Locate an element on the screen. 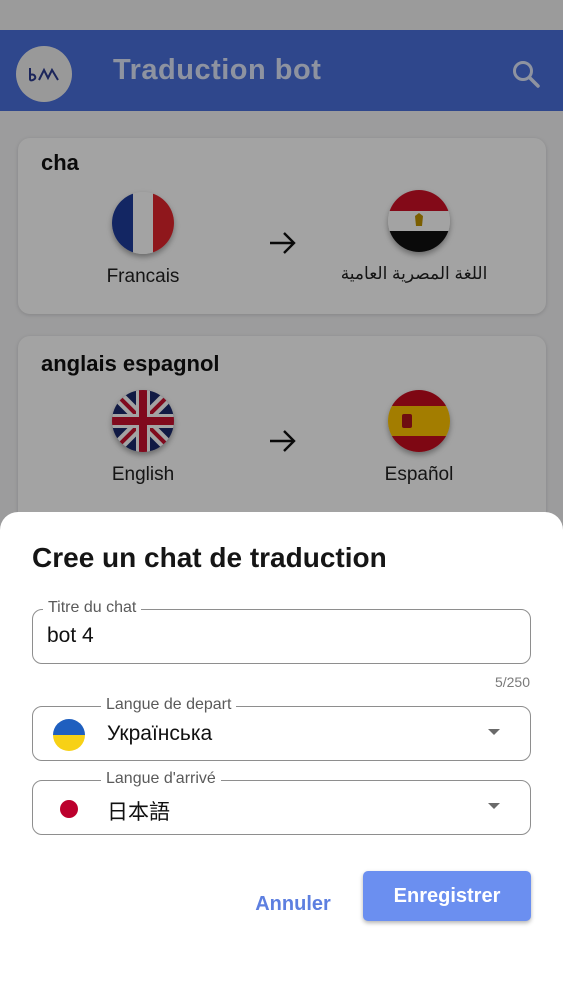  ukraine-flag-icon is located at coordinates (69, 735).